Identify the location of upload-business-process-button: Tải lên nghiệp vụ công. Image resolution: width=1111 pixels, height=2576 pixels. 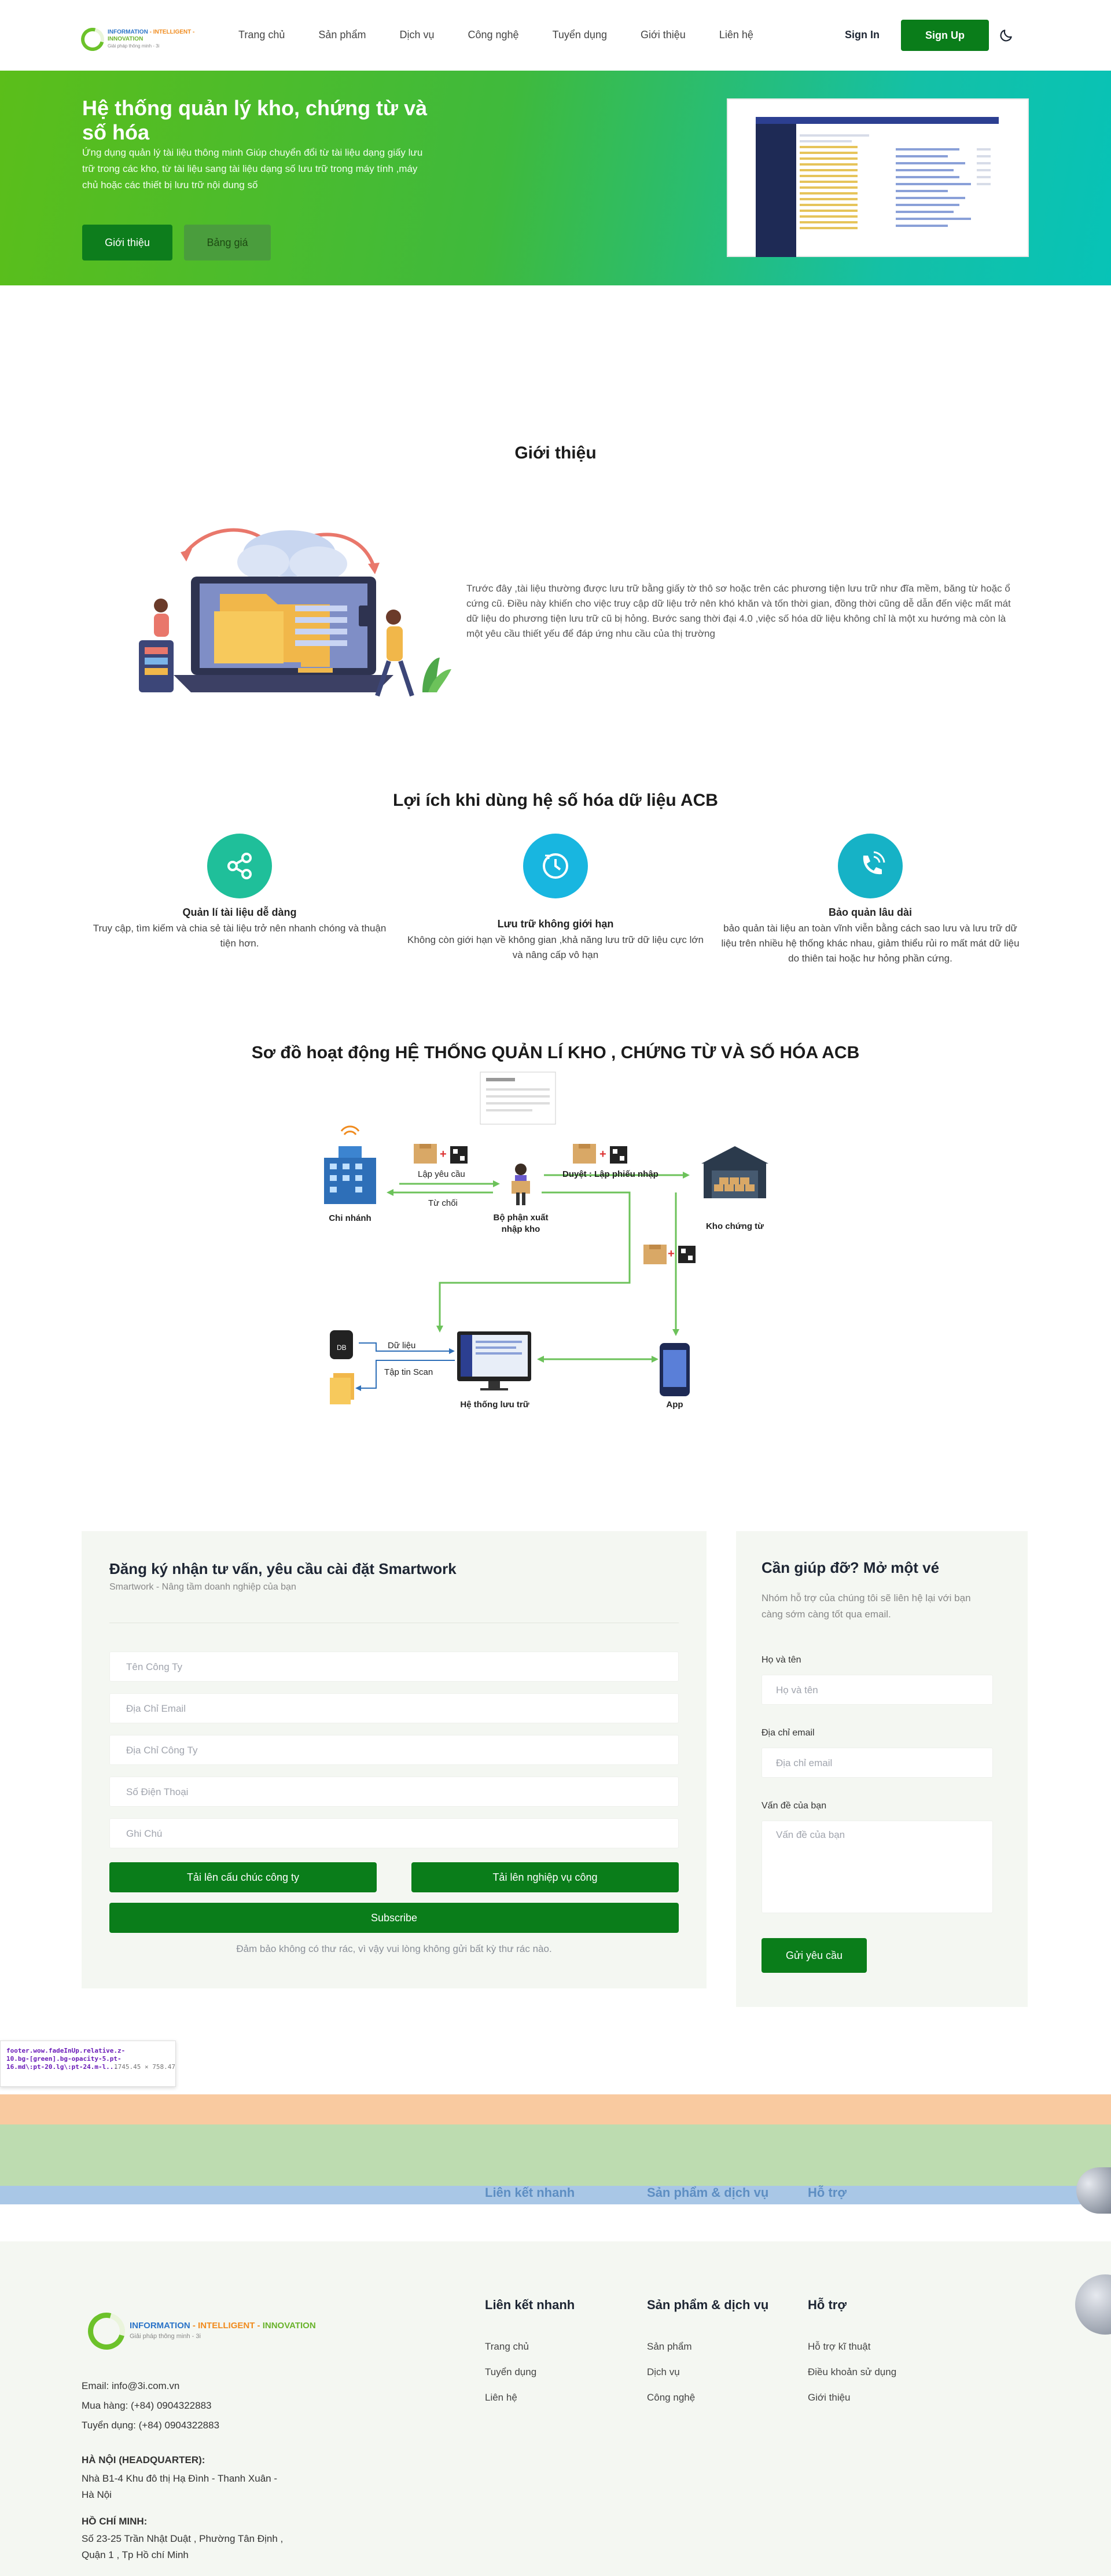
(545, 1877).